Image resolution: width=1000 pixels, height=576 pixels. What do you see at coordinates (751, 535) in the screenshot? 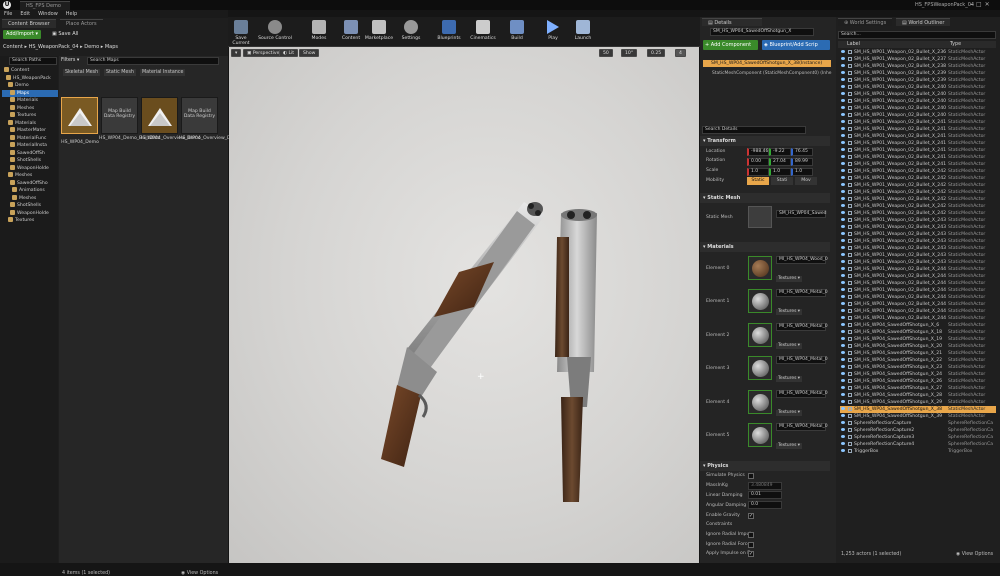
I see `physics-checkbox` at bounding box center [751, 535].